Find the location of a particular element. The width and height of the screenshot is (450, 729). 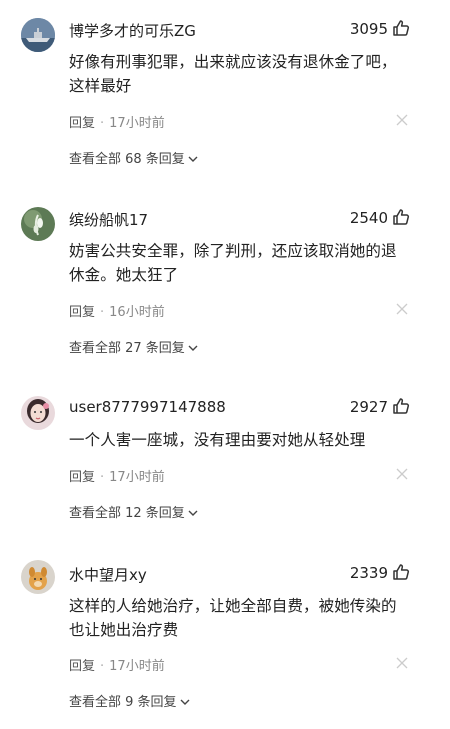

view-replies-link: 查看全部 68 条回复 is located at coordinates (133, 157).